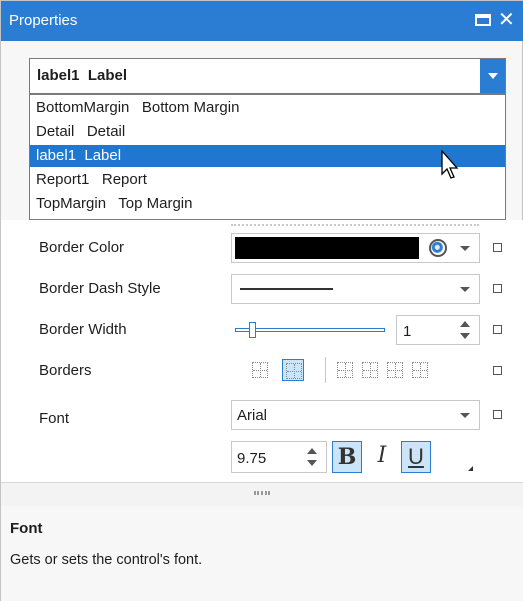 This screenshot has height=601, width=523. Describe the element at coordinates (355, 289) in the screenshot. I see `border-dash-style-editor` at that location.